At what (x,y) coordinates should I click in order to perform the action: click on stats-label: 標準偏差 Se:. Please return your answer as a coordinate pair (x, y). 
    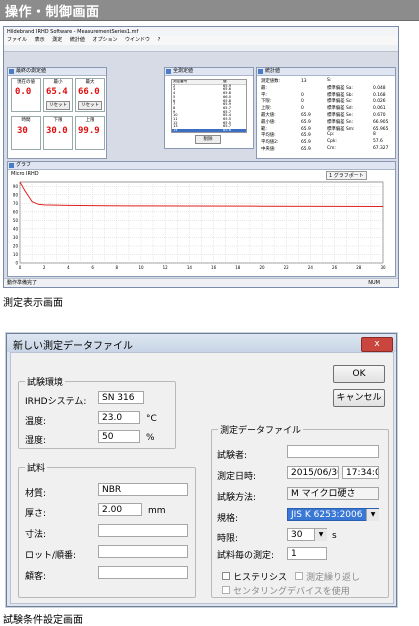
    Looking at the image, I should click on (340, 115).